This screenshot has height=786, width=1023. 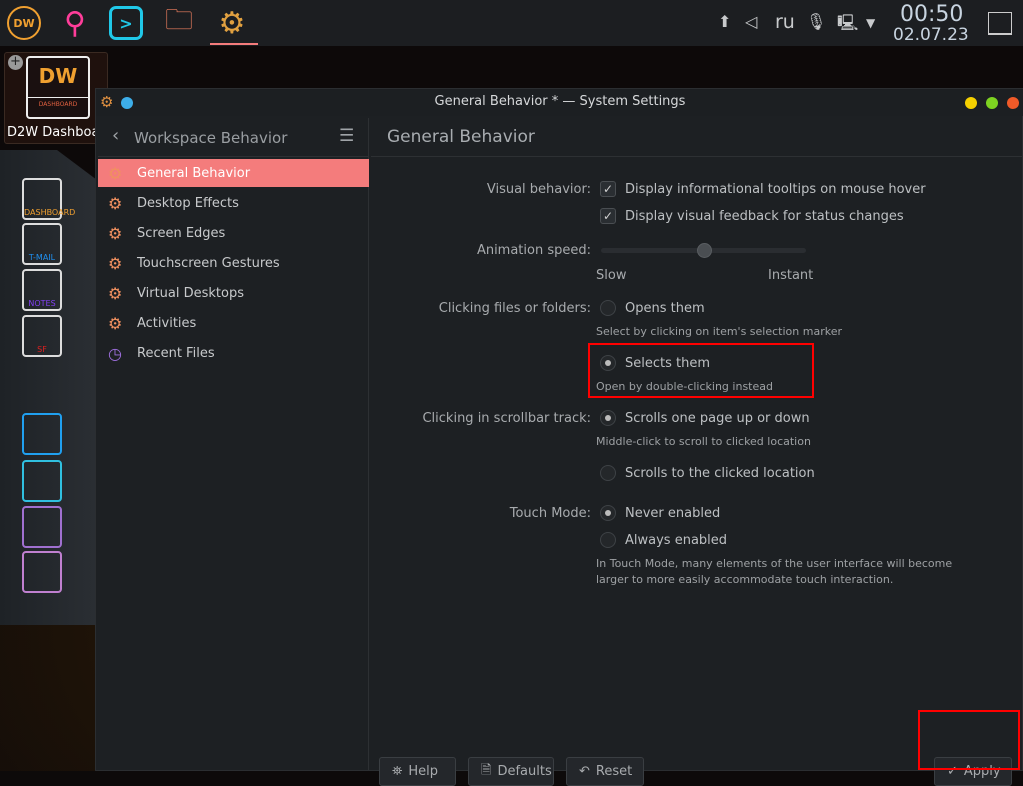 I want to click on search-icon: ⚲, so click(x=75, y=23).